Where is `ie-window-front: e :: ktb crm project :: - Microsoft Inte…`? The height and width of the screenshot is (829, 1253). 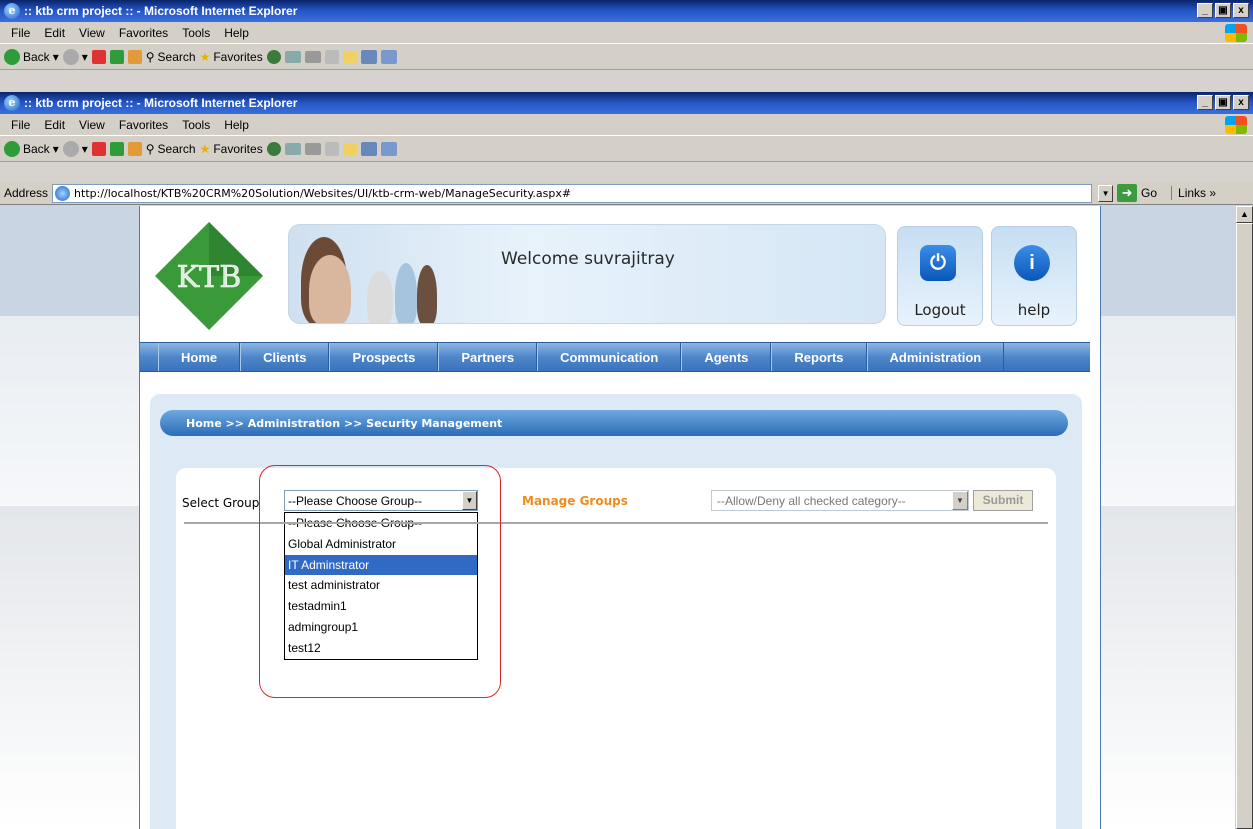
ie-window-front: e :: ktb crm project :: - Microsoft Inte… is located at coordinates (626, 127).